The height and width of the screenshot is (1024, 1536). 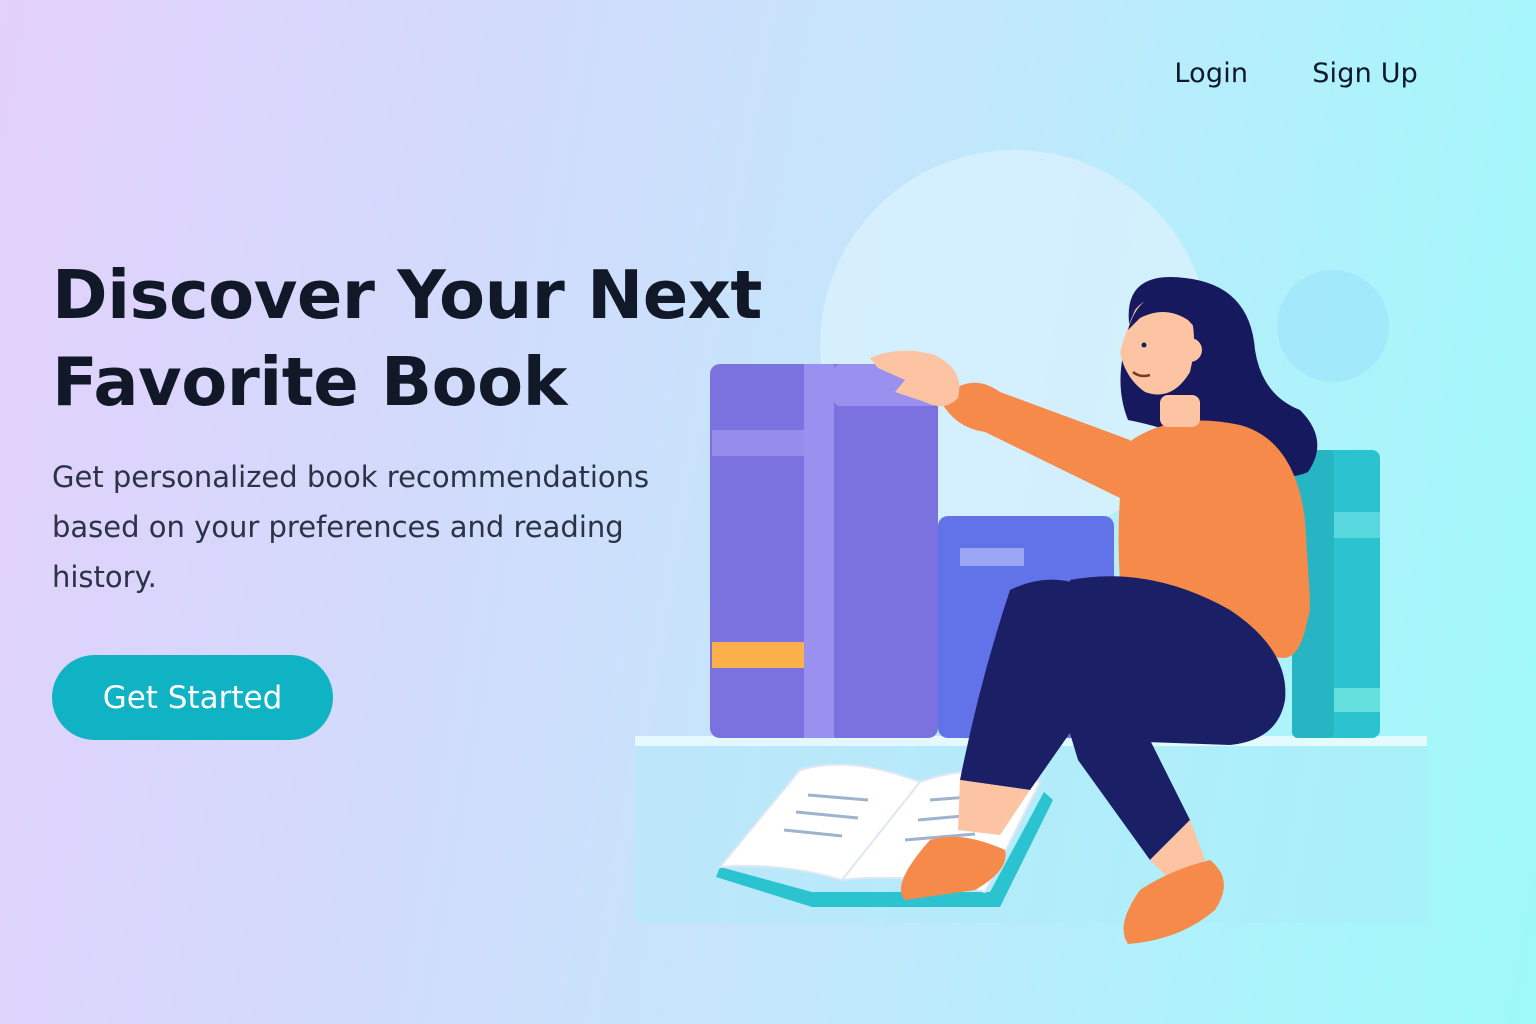 What do you see at coordinates (1333, 326) in the screenshot?
I see `background-circle-small` at bounding box center [1333, 326].